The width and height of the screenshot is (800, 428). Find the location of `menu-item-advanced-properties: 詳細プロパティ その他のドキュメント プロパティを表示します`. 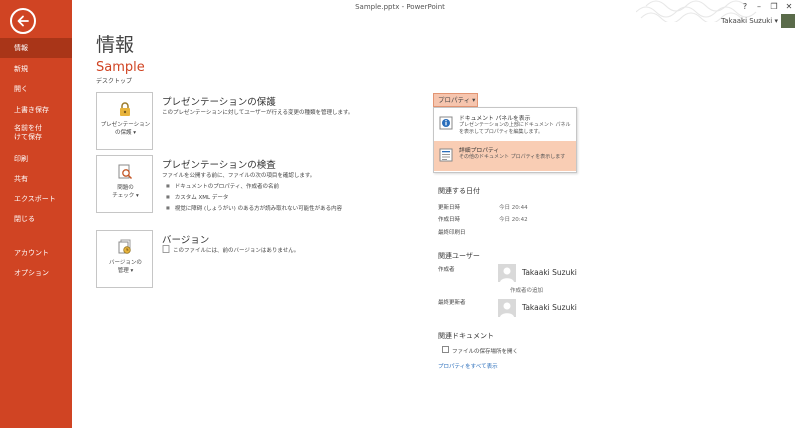

menu-item-advanced-properties: 詳細プロパティ その他のドキュメント プロパティを表示します is located at coordinates (505, 156).